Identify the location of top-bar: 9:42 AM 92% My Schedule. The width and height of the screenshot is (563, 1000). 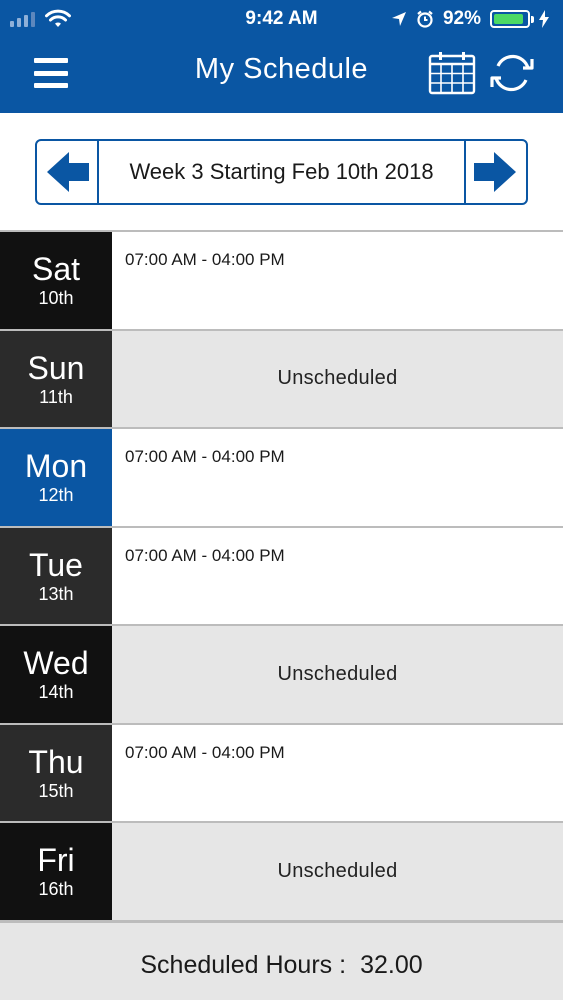
(281, 56).